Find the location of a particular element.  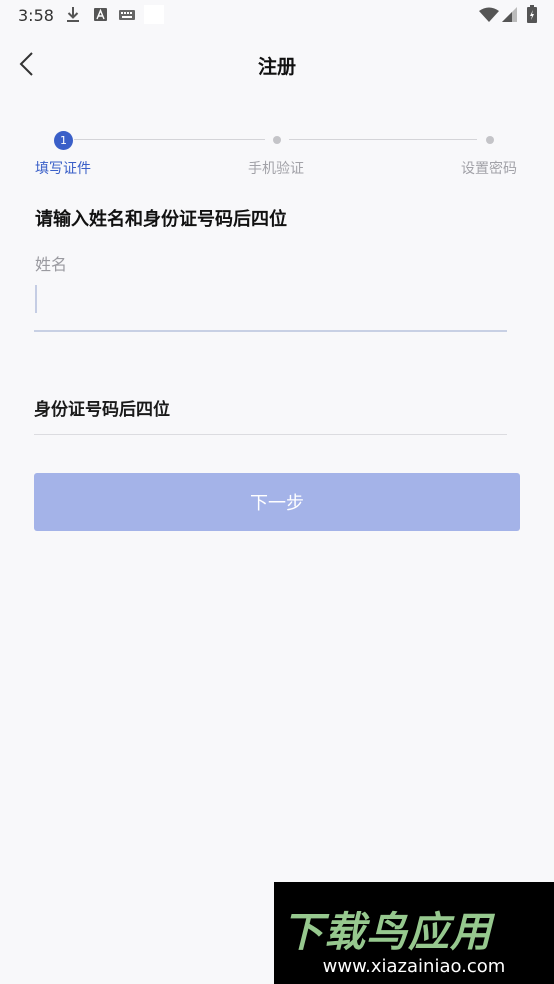

battery-icon is located at coordinates (532, 14).